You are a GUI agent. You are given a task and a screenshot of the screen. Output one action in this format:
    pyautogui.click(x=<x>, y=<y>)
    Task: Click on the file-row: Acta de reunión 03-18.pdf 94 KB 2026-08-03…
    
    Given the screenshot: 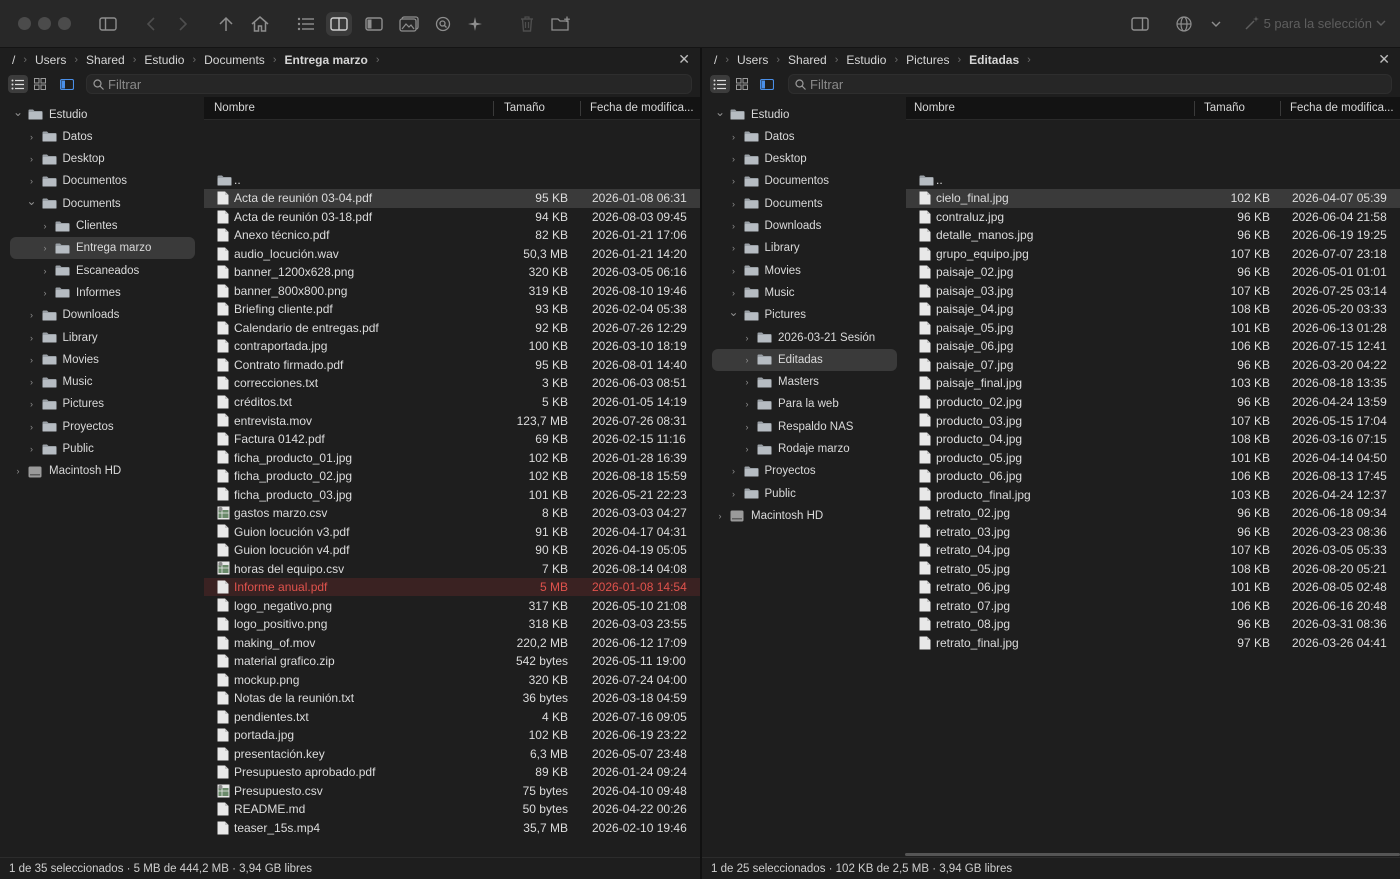 What is the action you would take?
    pyautogui.click(x=452, y=217)
    